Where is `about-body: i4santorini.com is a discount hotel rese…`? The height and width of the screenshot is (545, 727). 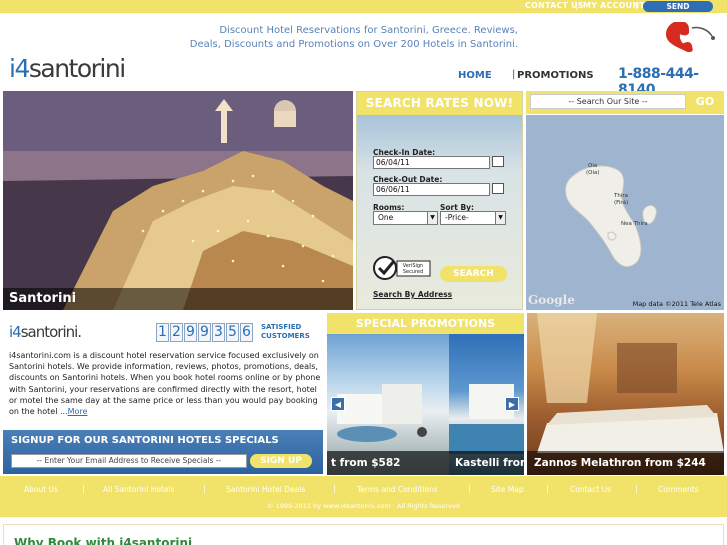
about-body: i4santorini.com is a discount hotel rese… is located at coordinates (165, 384).